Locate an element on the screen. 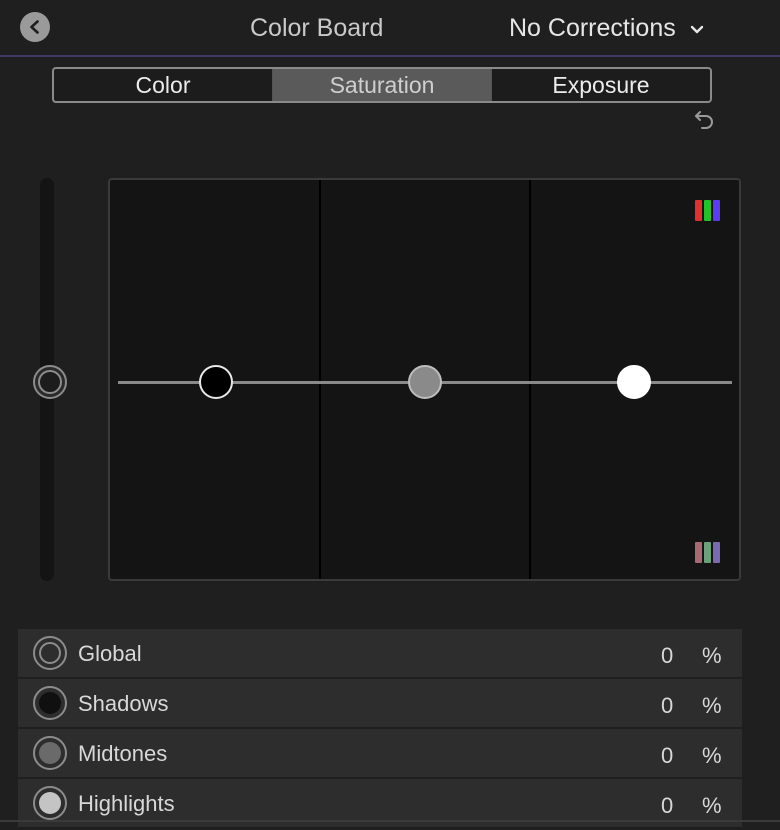  highlights-icon is located at coordinates (50, 803).